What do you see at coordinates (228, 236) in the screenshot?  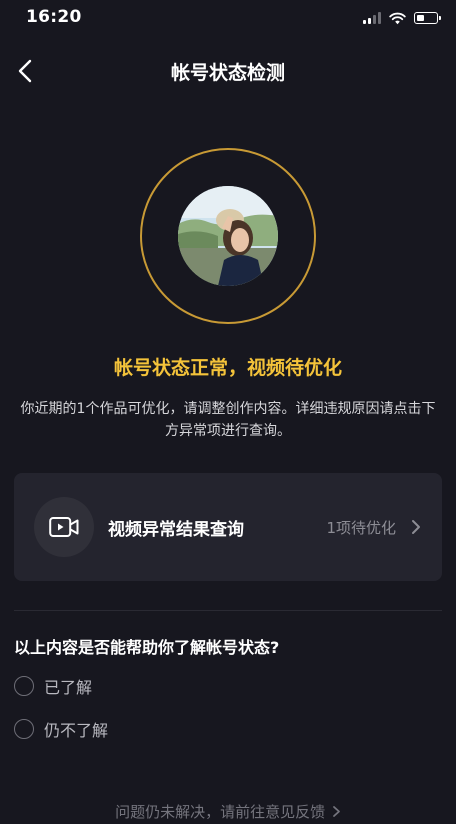 I see `avatar` at bounding box center [228, 236].